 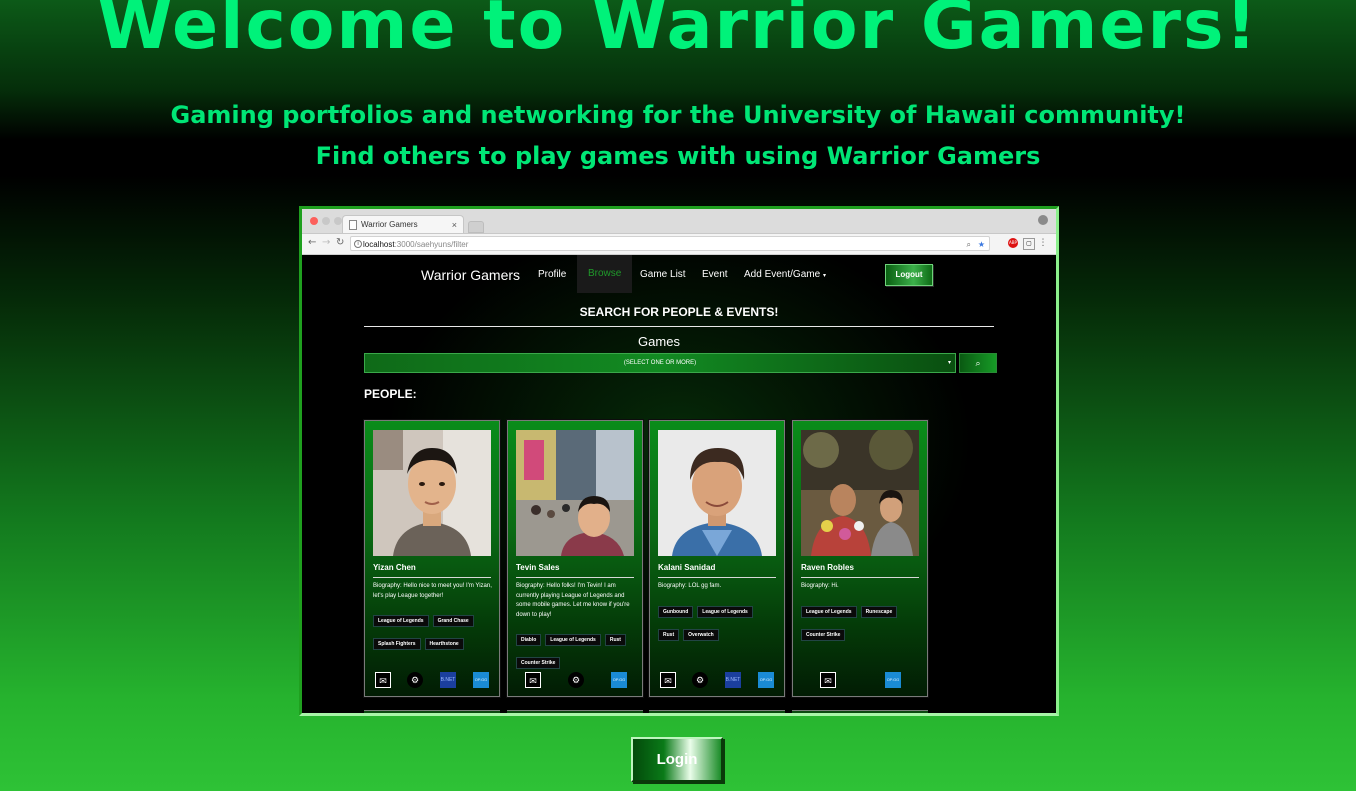 What do you see at coordinates (326, 221) in the screenshot?
I see `minimize-window-icon` at bounding box center [326, 221].